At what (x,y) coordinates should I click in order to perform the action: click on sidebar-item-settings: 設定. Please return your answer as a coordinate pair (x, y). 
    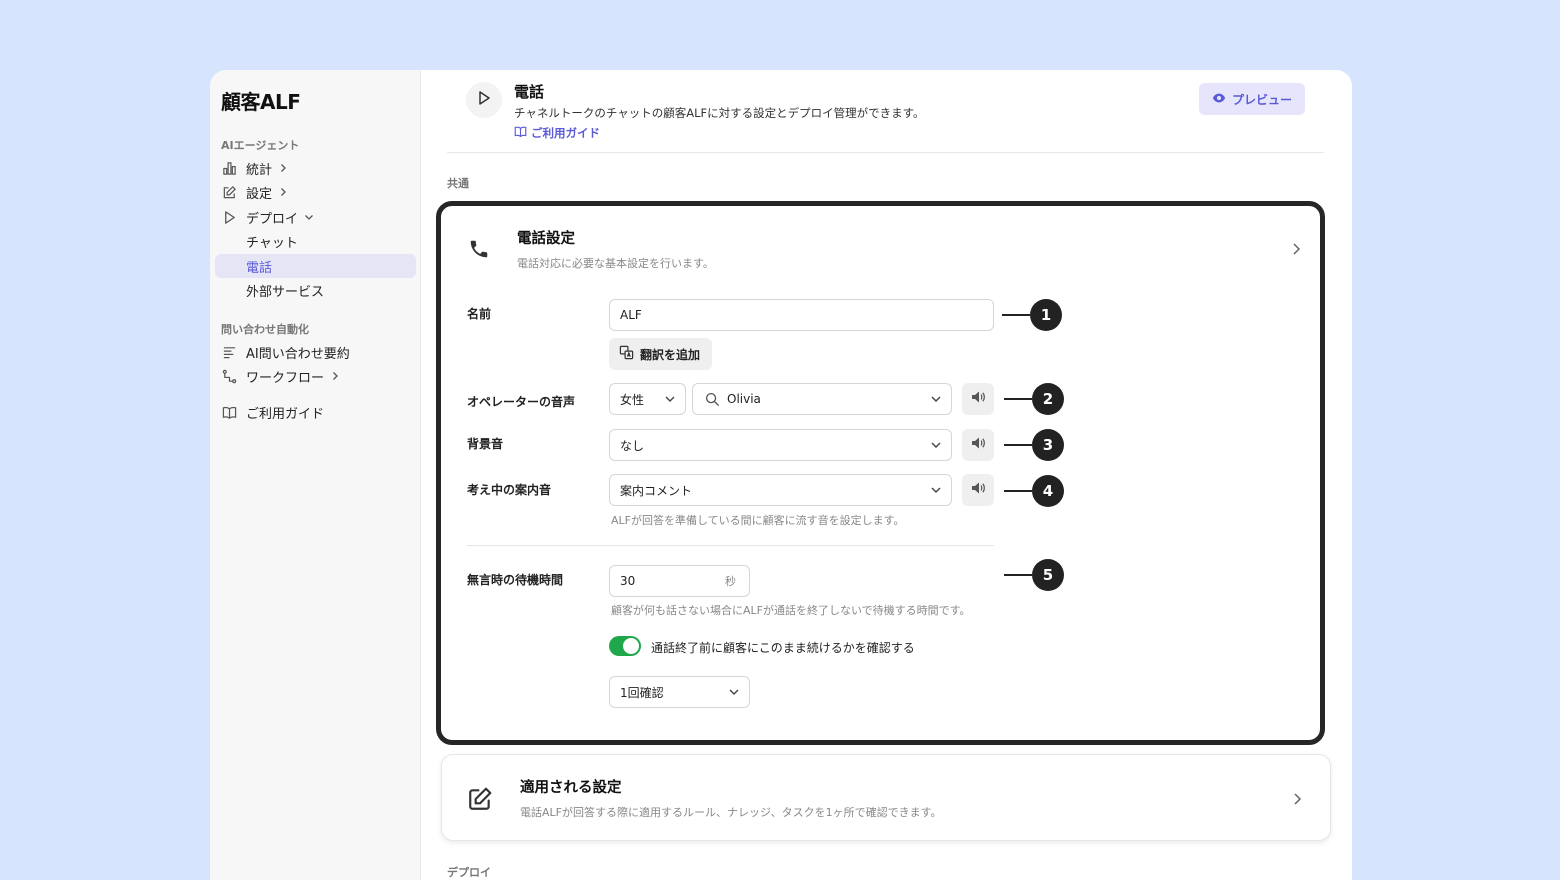
    Looking at the image, I should click on (315, 192).